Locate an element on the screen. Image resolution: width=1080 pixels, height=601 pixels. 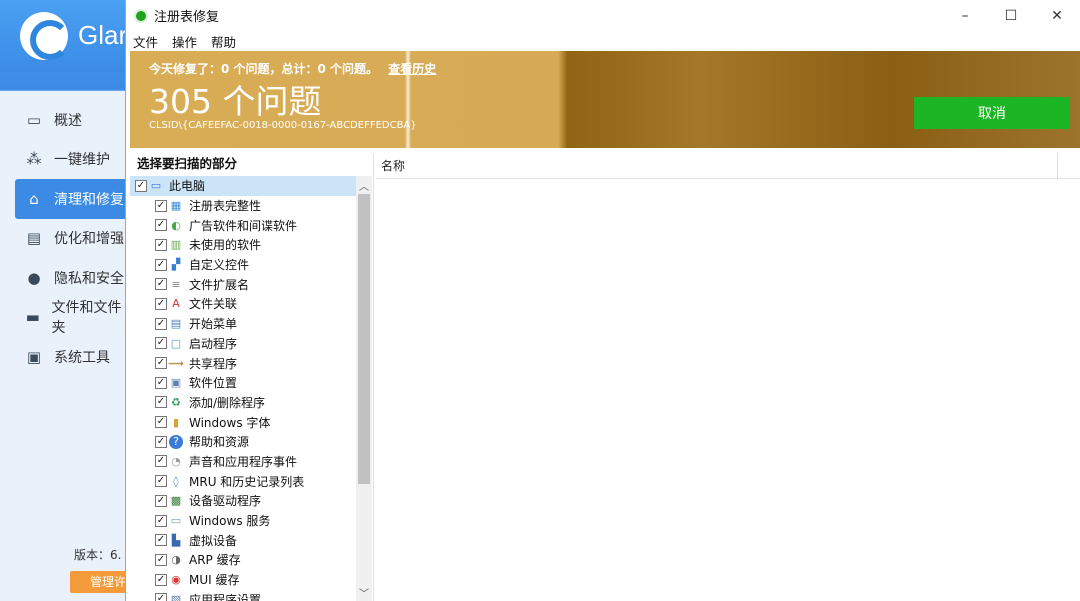
tree-item: ✓ ▧ 应用程序设置 is located at coordinates (245, 595).